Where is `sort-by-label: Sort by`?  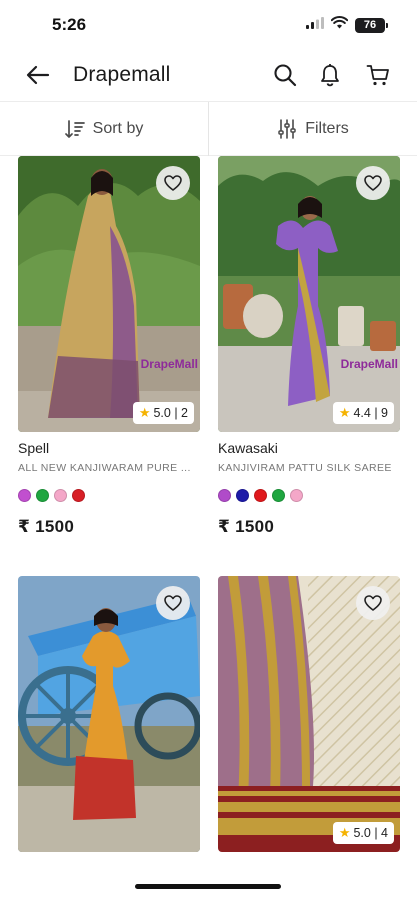 sort-by-label: Sort by is located at coordinates (118, 128).